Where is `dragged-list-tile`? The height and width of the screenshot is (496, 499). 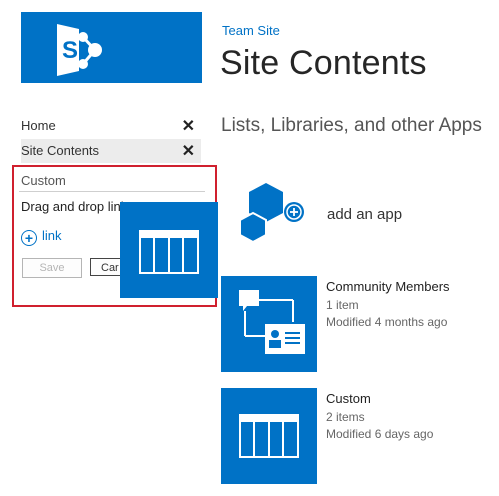 dragged-list-tile is located at coordinates (169, 250).